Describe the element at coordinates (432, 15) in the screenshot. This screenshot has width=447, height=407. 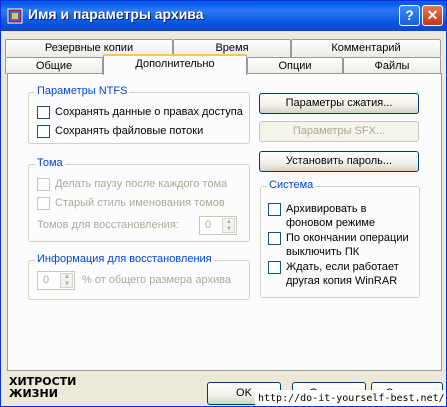
I see `close-title-button: ✕` at that location.